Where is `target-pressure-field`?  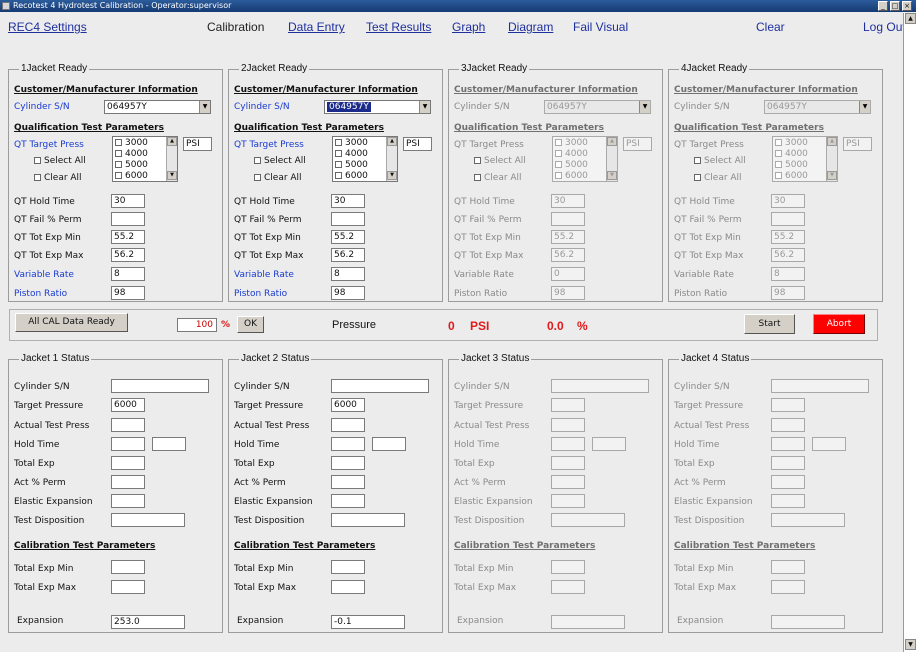 target-pressure-field is located at coordinates (788, 405).